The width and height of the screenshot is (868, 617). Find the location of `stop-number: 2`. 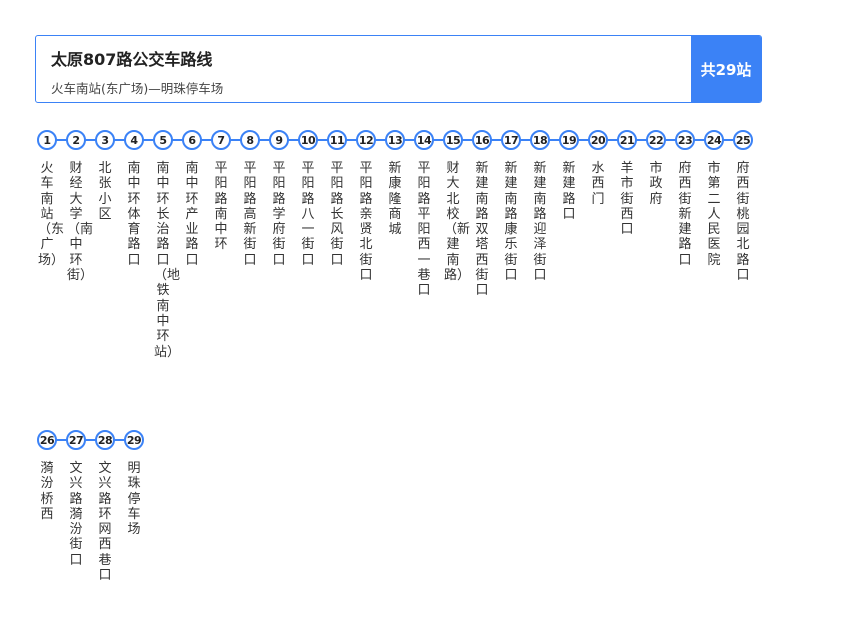

stop-number: 2 is located at coordinates (76, 140).